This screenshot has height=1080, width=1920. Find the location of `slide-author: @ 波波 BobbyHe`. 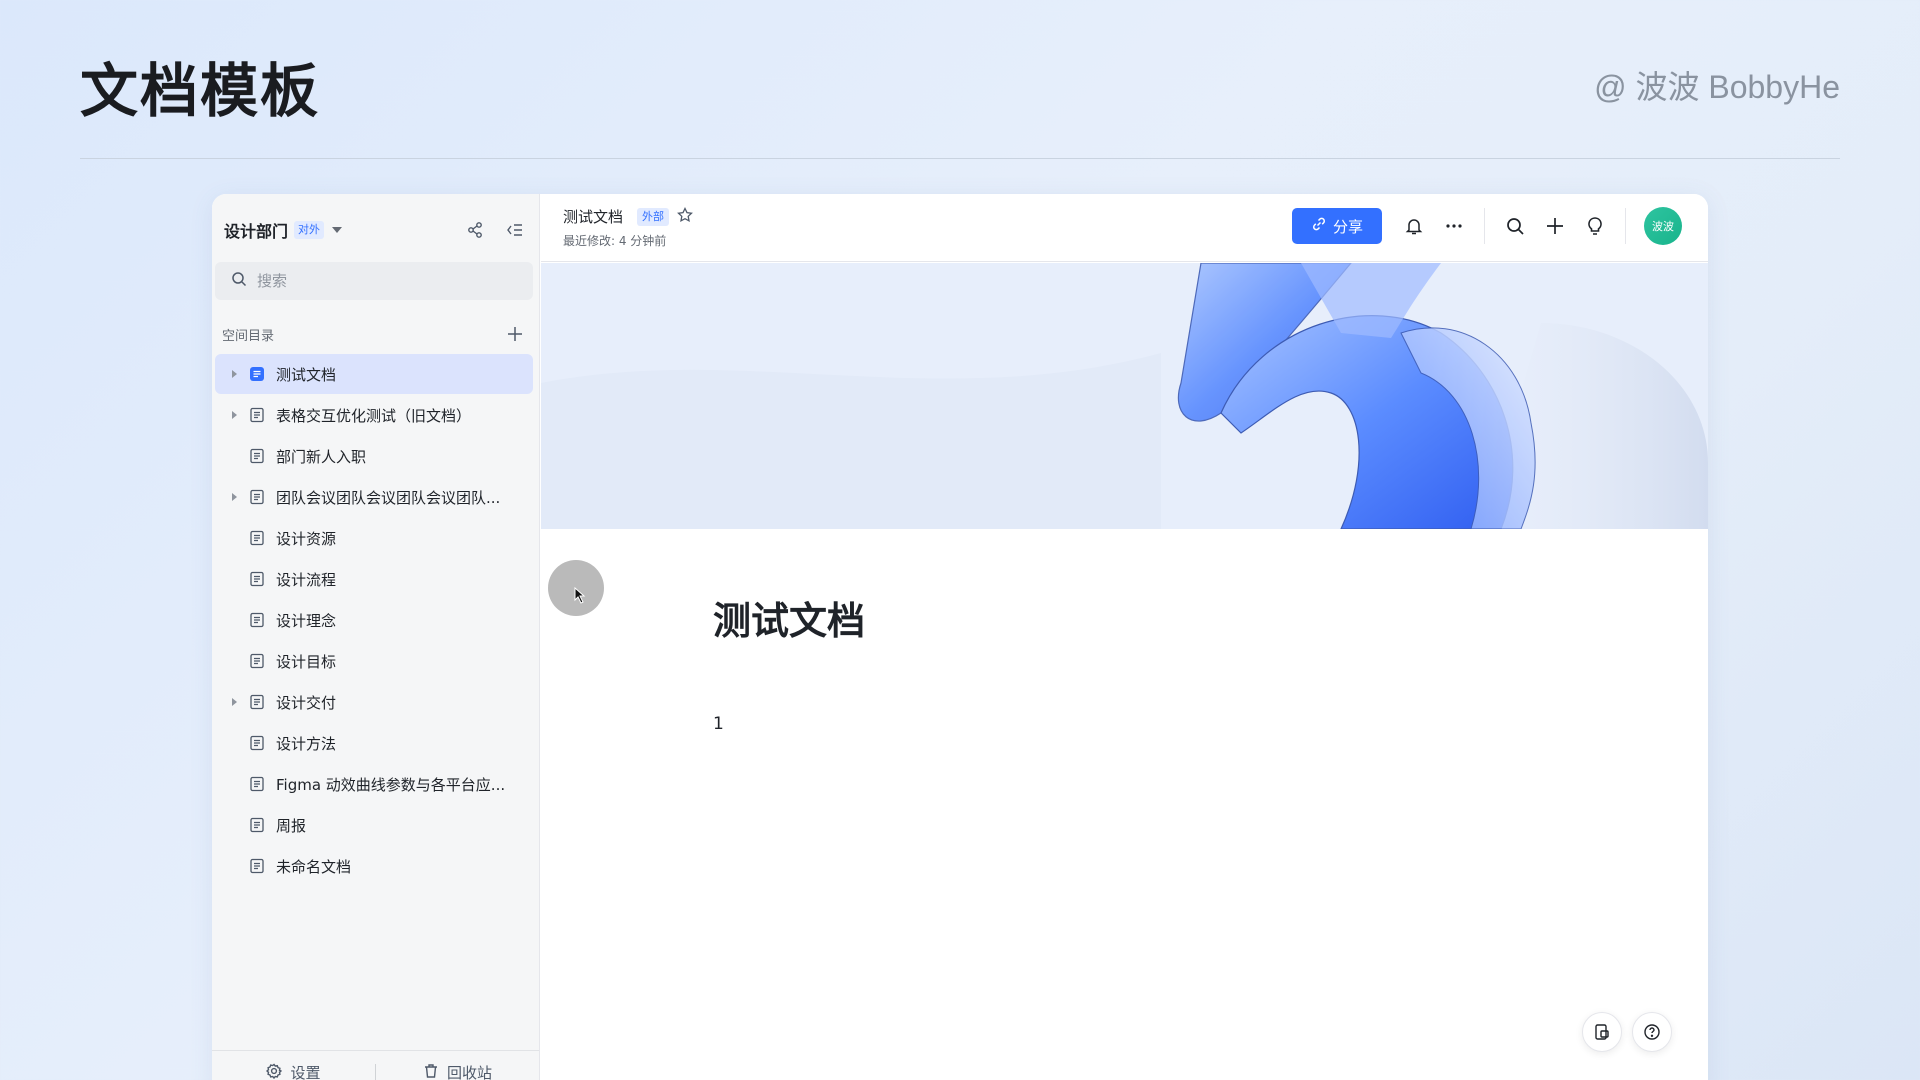

slide-author: @ 波波 BobbyHe is located at coordinates (1717, 87).